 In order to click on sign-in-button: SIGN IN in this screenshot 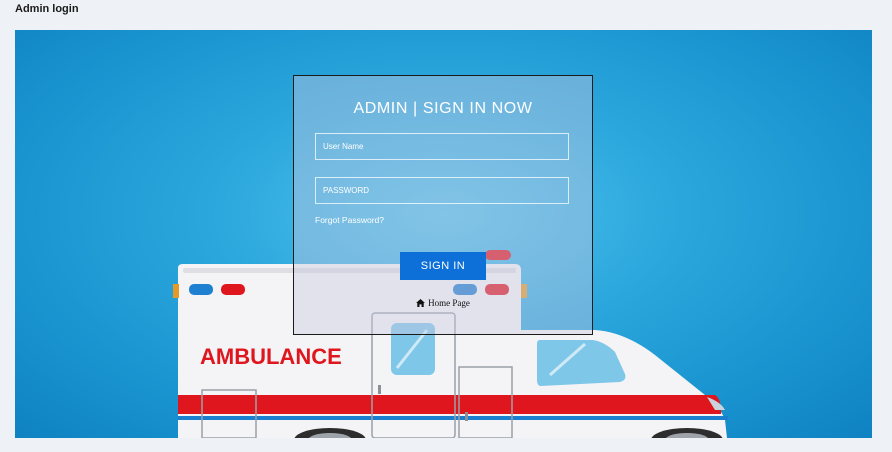, I will do `click(443, 266)`.